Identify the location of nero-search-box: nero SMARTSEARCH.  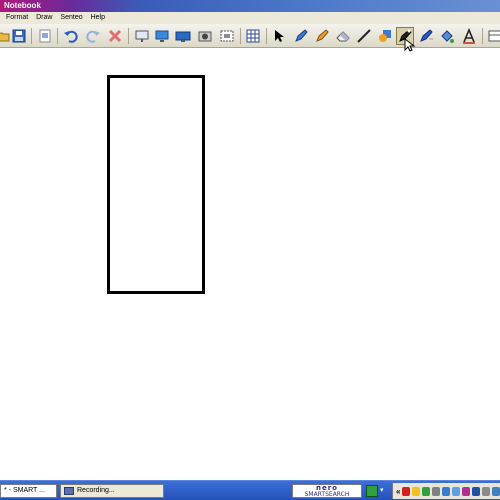
(327, 491).